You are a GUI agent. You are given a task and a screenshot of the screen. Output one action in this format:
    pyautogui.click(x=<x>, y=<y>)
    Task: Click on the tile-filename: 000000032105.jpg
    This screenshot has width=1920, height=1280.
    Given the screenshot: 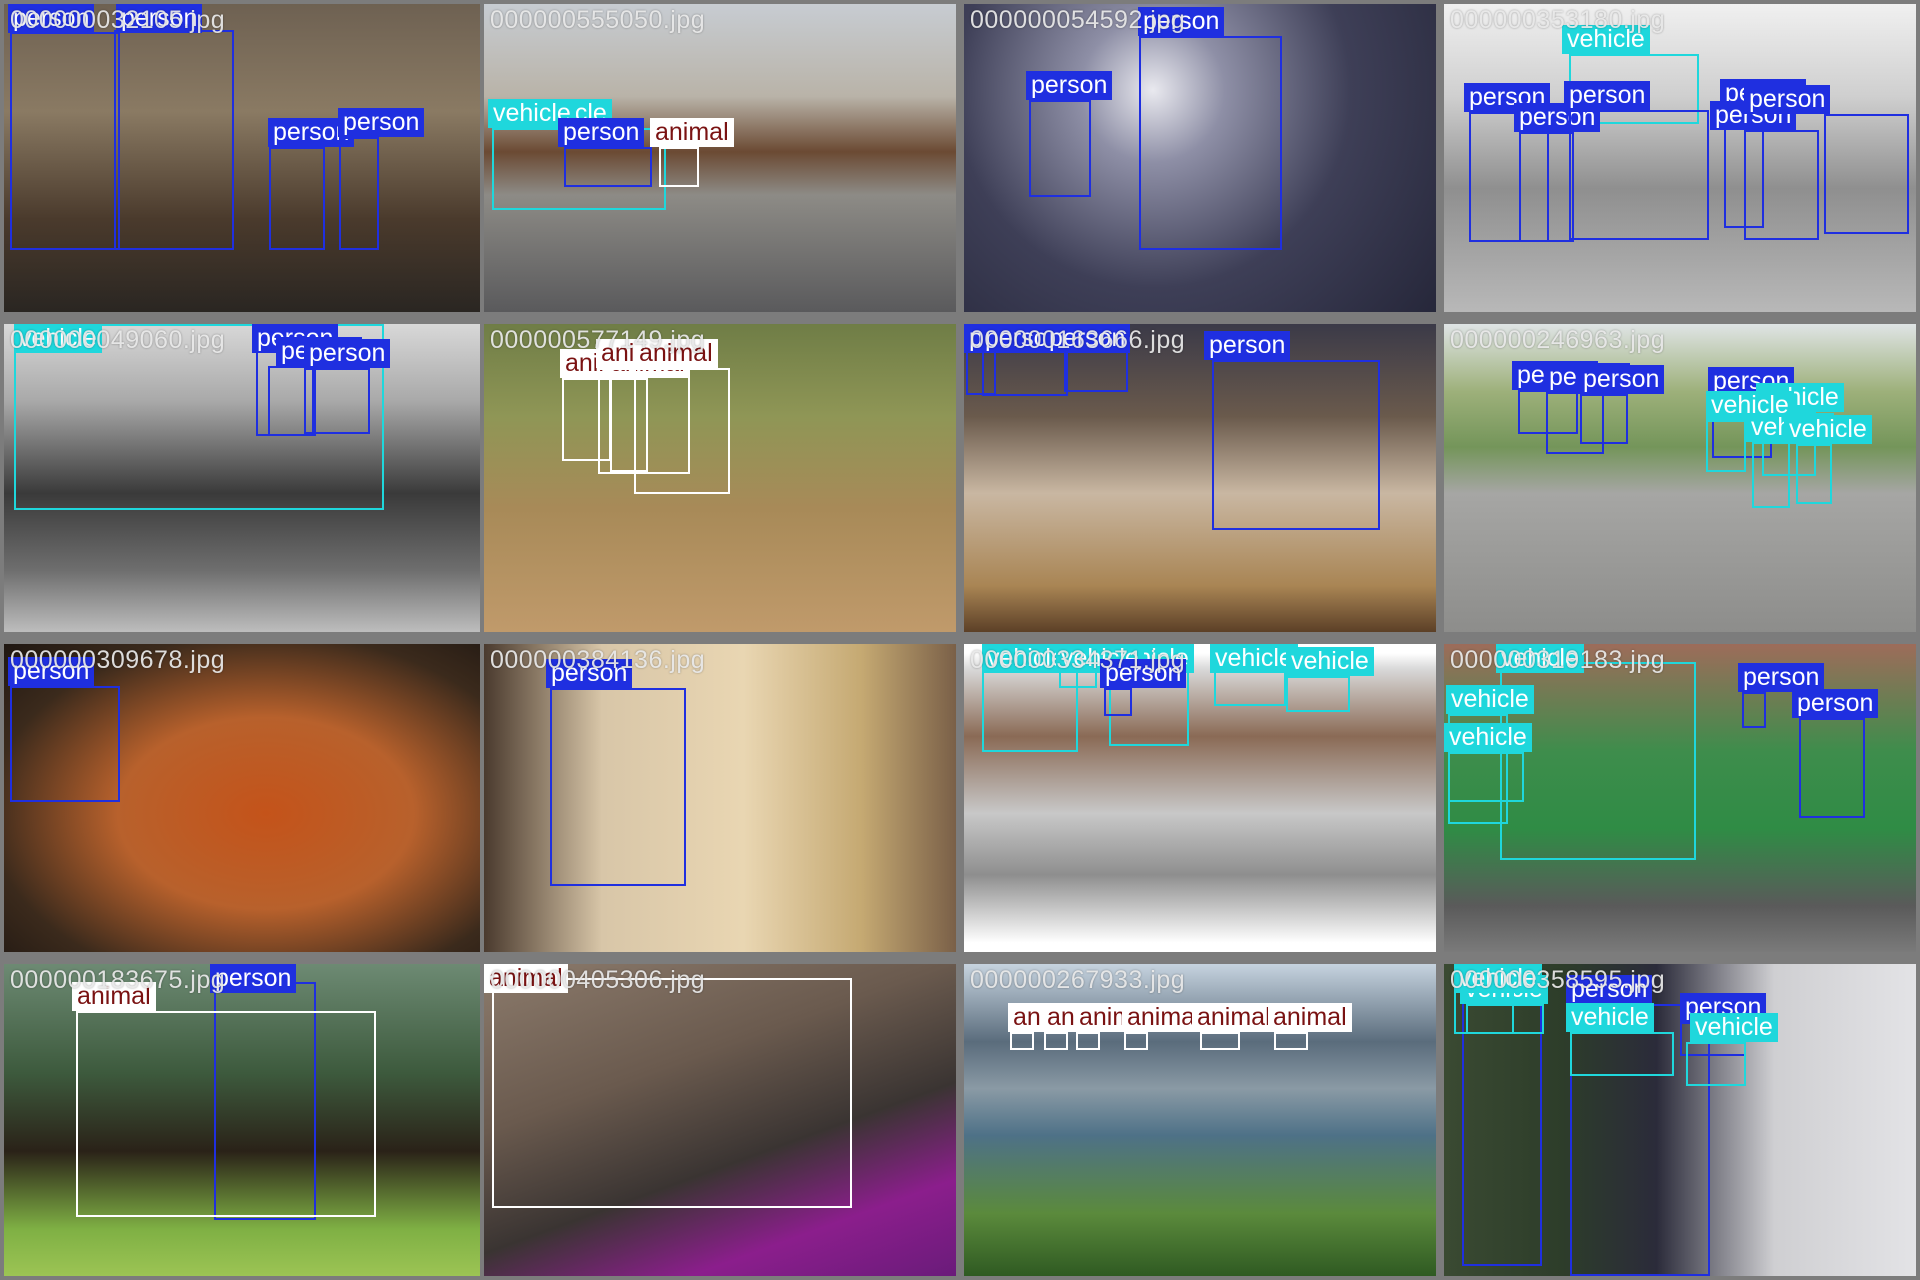 What is the action you would take?
    pyautogui.click(x=118, y=20)
    